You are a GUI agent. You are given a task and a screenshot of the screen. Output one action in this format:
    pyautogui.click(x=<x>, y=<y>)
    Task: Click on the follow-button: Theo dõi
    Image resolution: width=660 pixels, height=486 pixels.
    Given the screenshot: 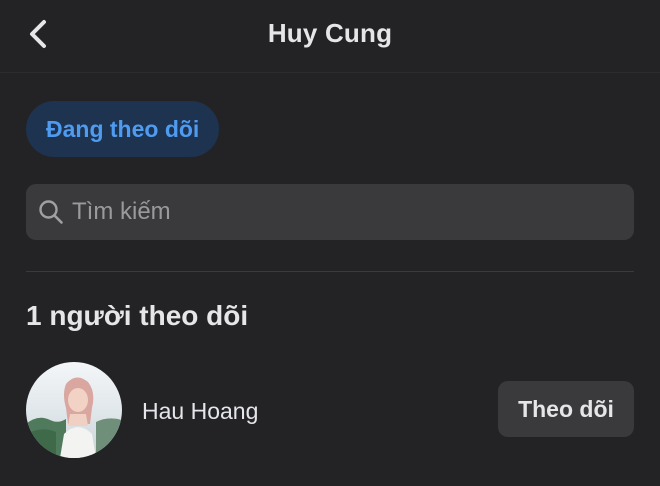 What is the action you would take?
    pyautogui.click(x=566, y=409)
    